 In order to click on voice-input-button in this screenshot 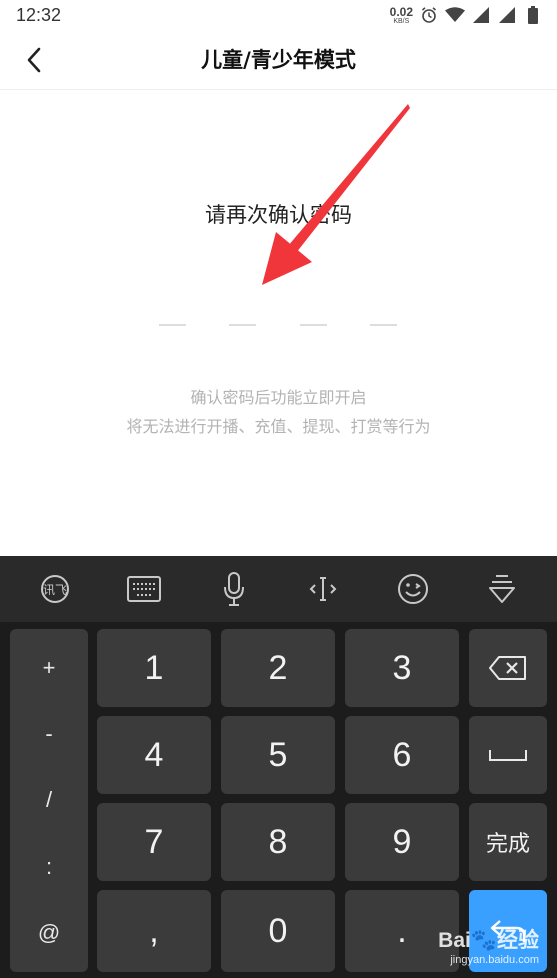, I will do `click(234, 589)`.